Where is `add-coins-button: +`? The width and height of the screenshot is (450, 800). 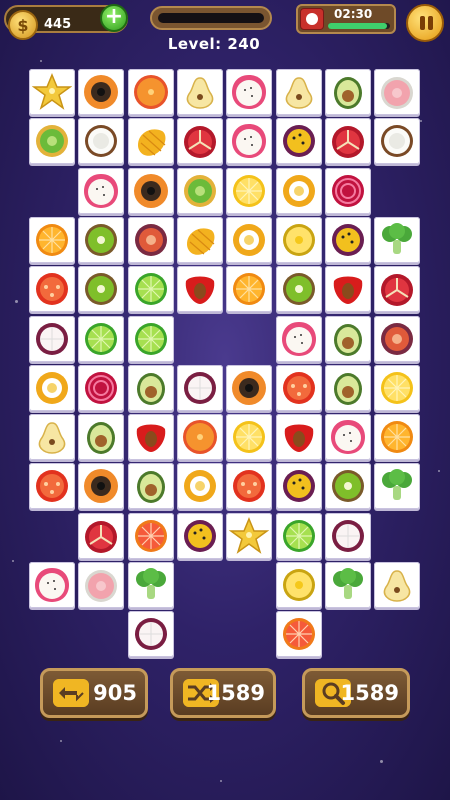
add-coins-button: + is located at coordinates (114, 18).